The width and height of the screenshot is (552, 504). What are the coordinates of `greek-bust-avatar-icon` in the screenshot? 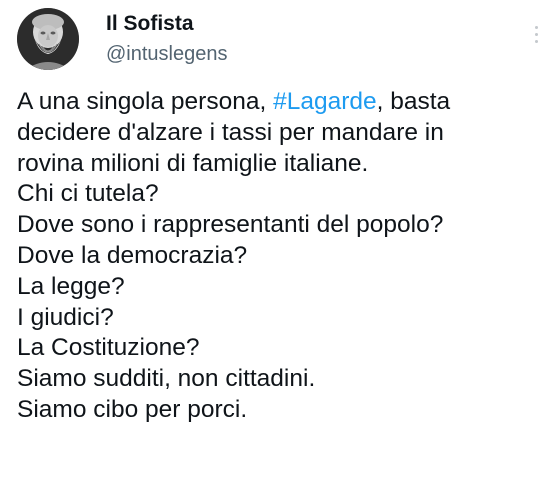 It's located at (48, 39).